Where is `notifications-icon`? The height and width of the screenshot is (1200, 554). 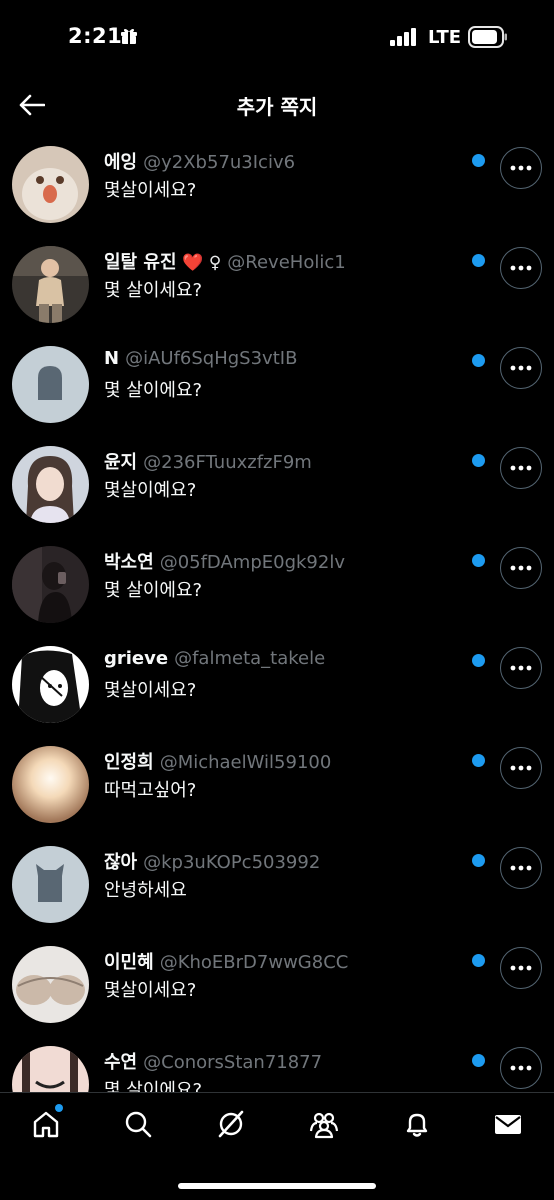
notifications-icon is located at coordinates (417, 1125).